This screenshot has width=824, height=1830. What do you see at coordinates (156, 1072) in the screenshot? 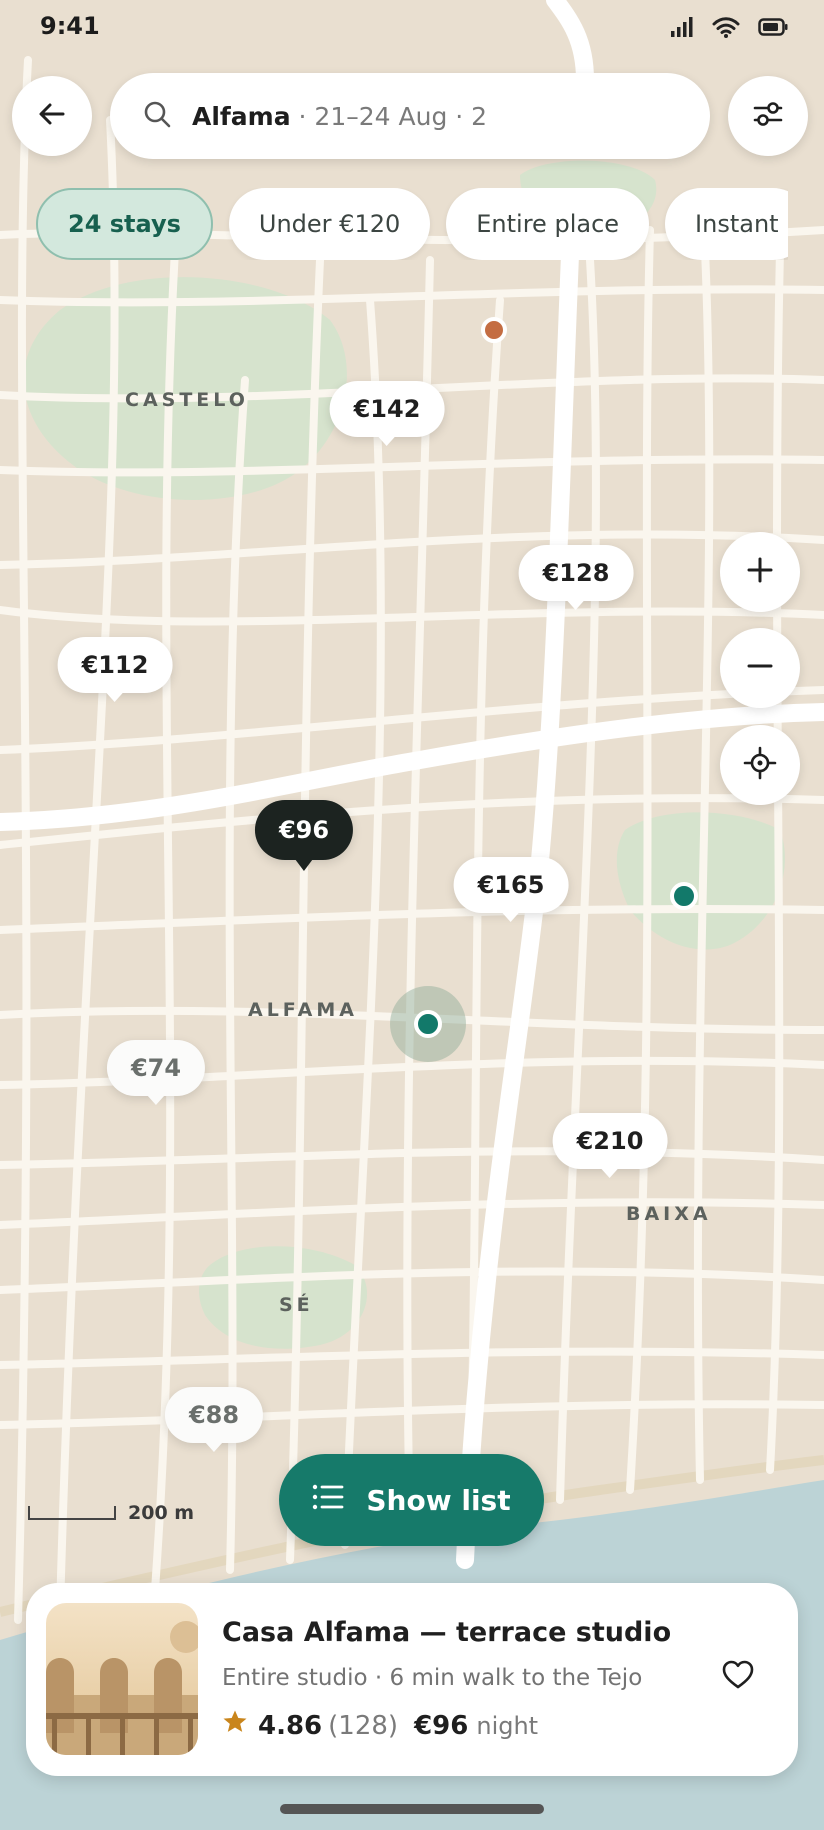
I see `price-marker-74: €74` at bounding box center [156, 1072].